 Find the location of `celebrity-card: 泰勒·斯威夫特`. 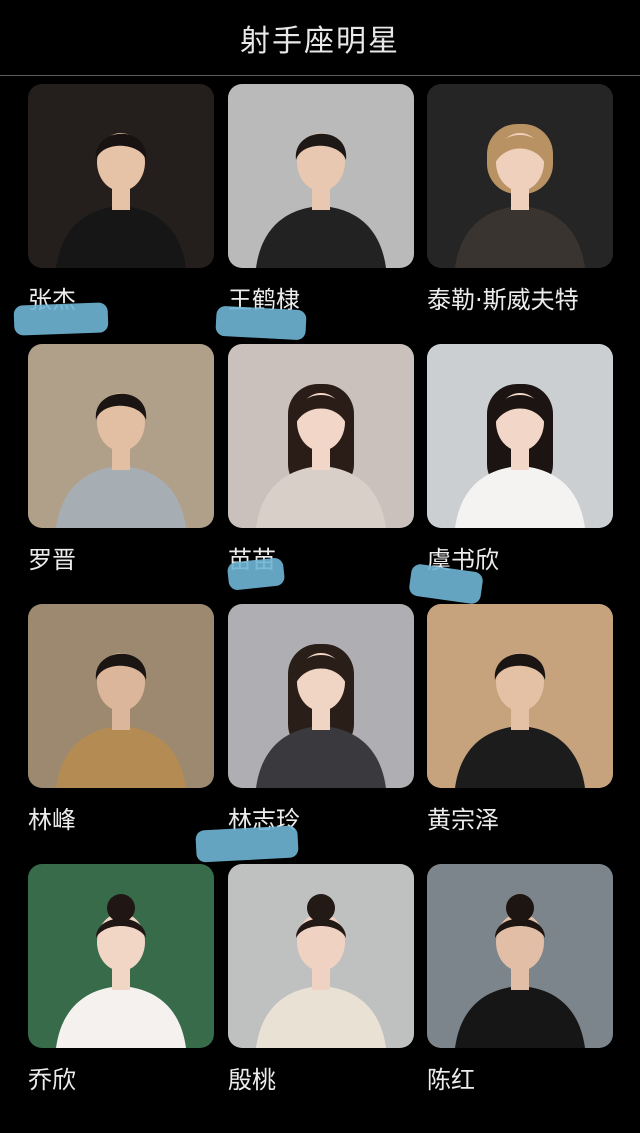

celebrity-card: 泰勒·斯威夫特 is located at coordinates (520, 209).